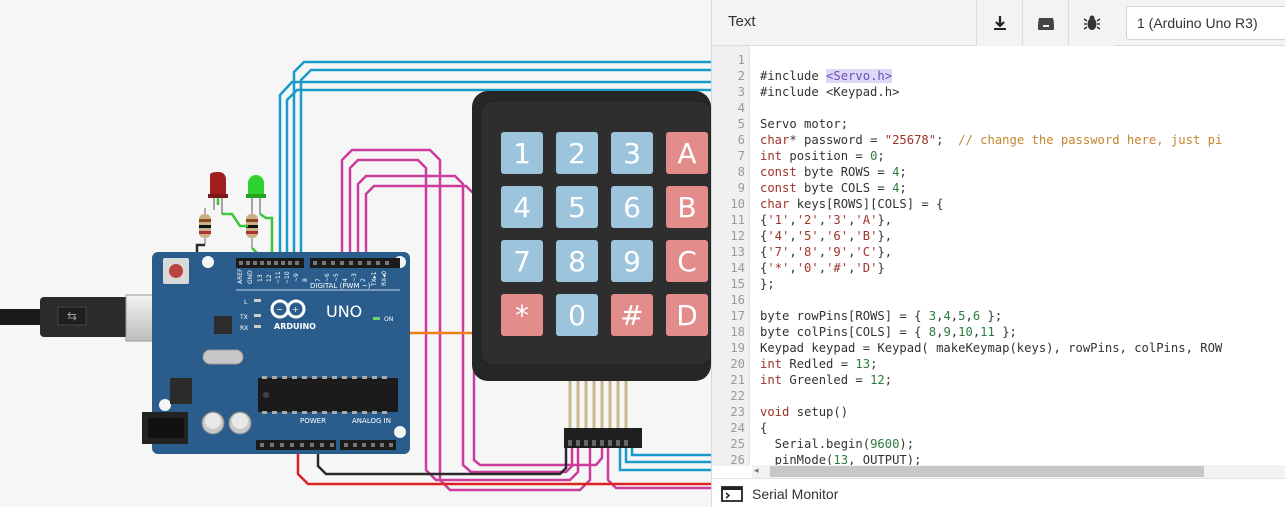 This screenshot has width=1285, height=507. Describe the element at coordinates (287, 277) in the screenshot. I see `svg-text: ~10` at that location.